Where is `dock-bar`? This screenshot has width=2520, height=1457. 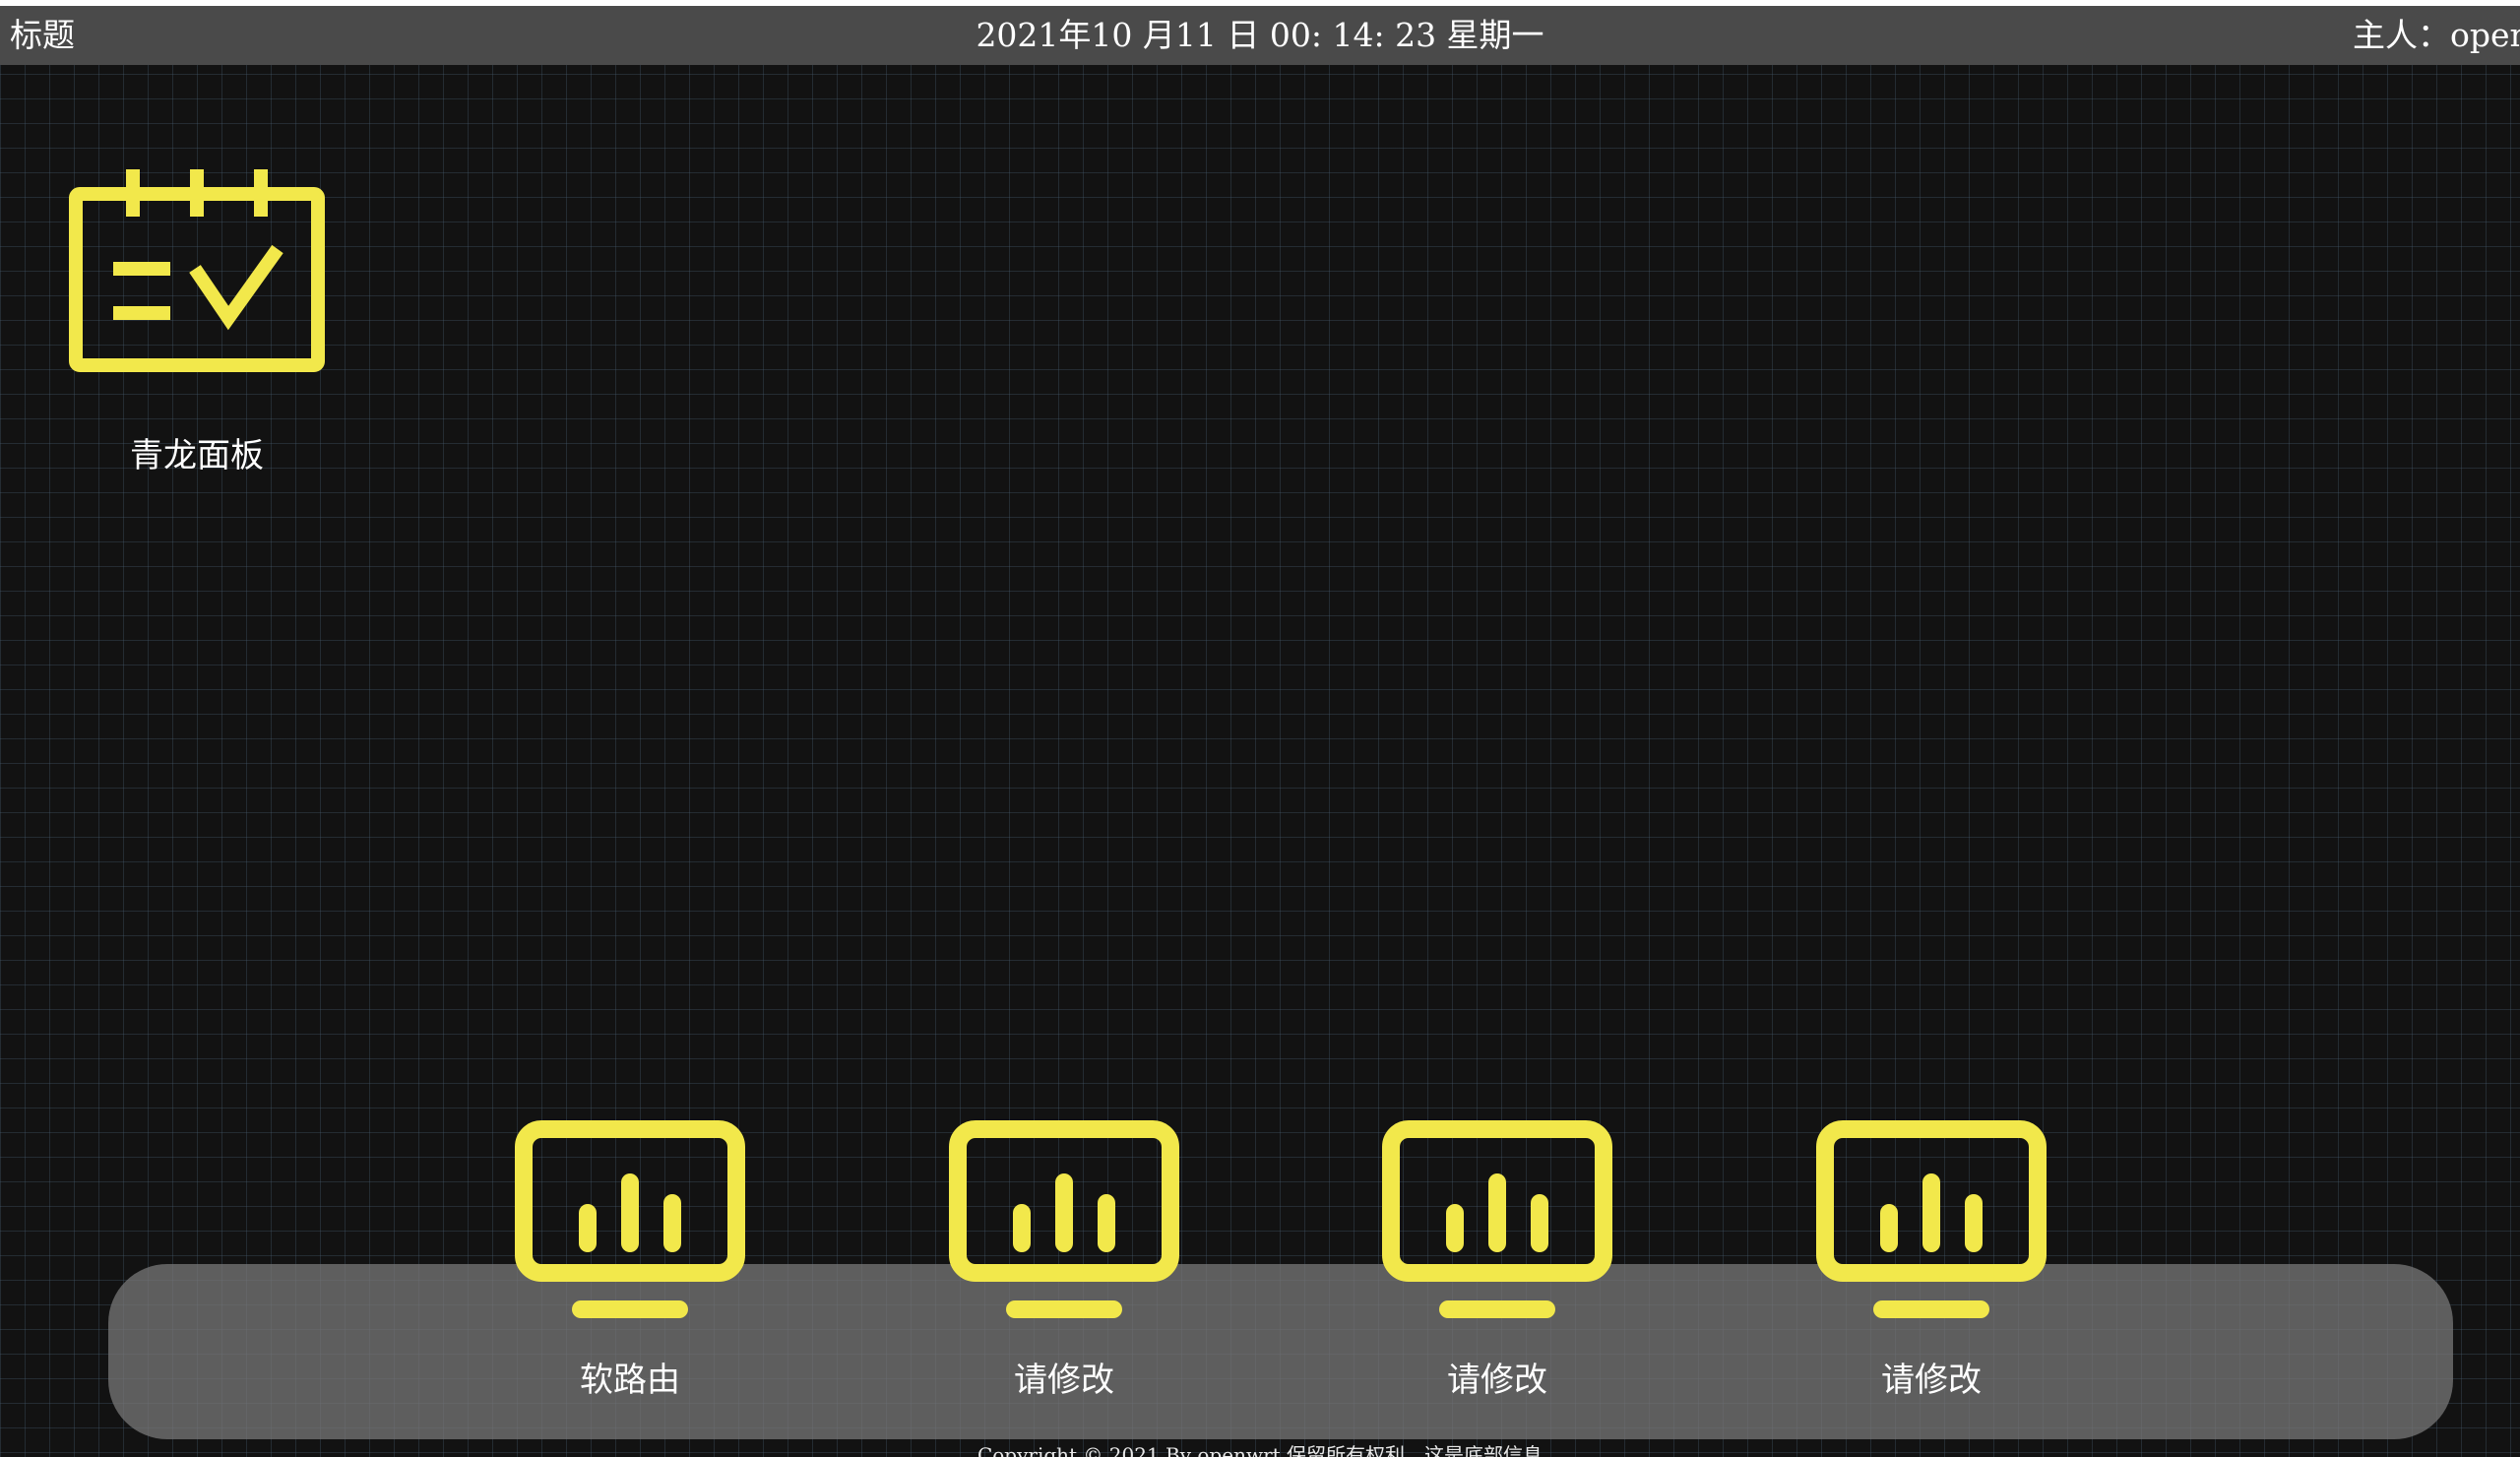
dock-bar is located at coordinates (1280, 1351).